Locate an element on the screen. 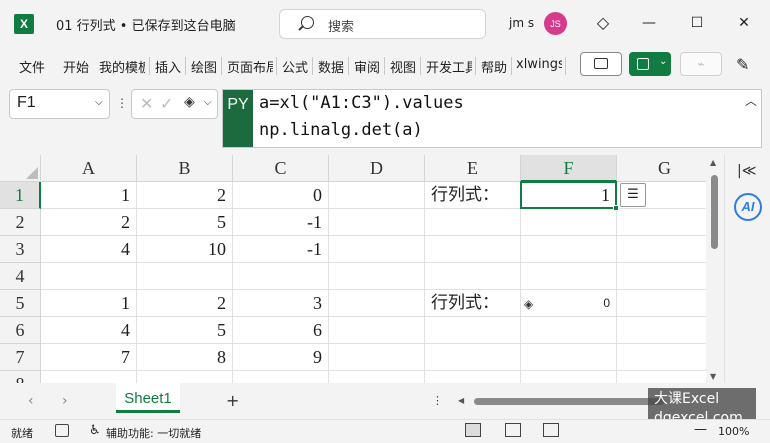 The width and height of the screenshot is (770, 443). column-header-e: E is located at coordinates (473, 168).